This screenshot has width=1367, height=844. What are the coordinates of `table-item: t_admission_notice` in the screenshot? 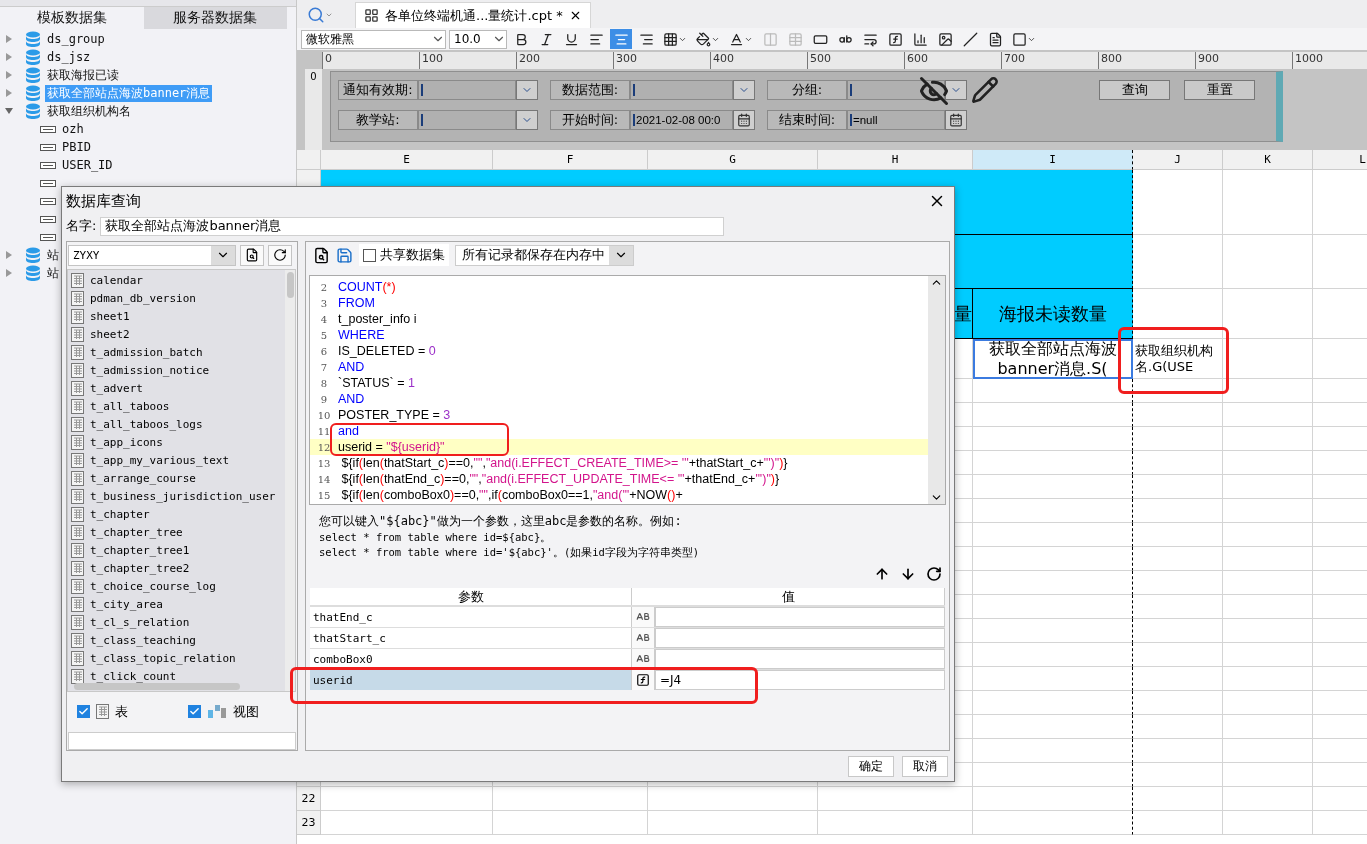 It's located at (150, 370).